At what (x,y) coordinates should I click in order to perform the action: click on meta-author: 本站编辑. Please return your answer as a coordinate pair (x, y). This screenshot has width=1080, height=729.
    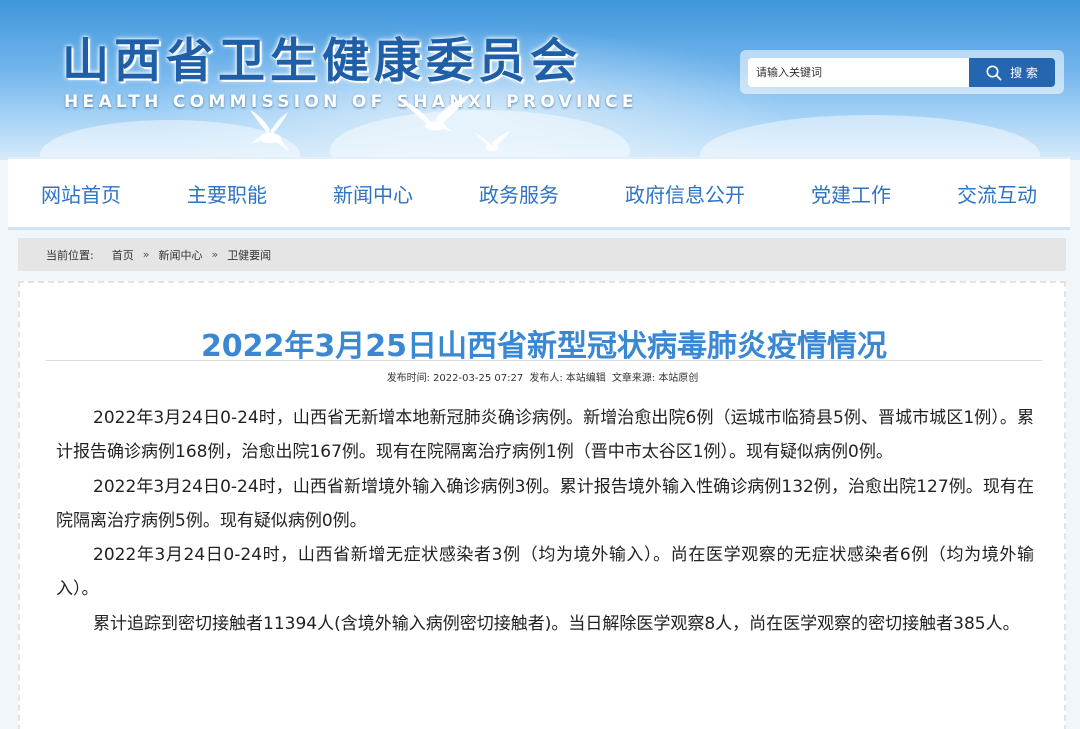
    Looking at the image, I should click on (585, 378).